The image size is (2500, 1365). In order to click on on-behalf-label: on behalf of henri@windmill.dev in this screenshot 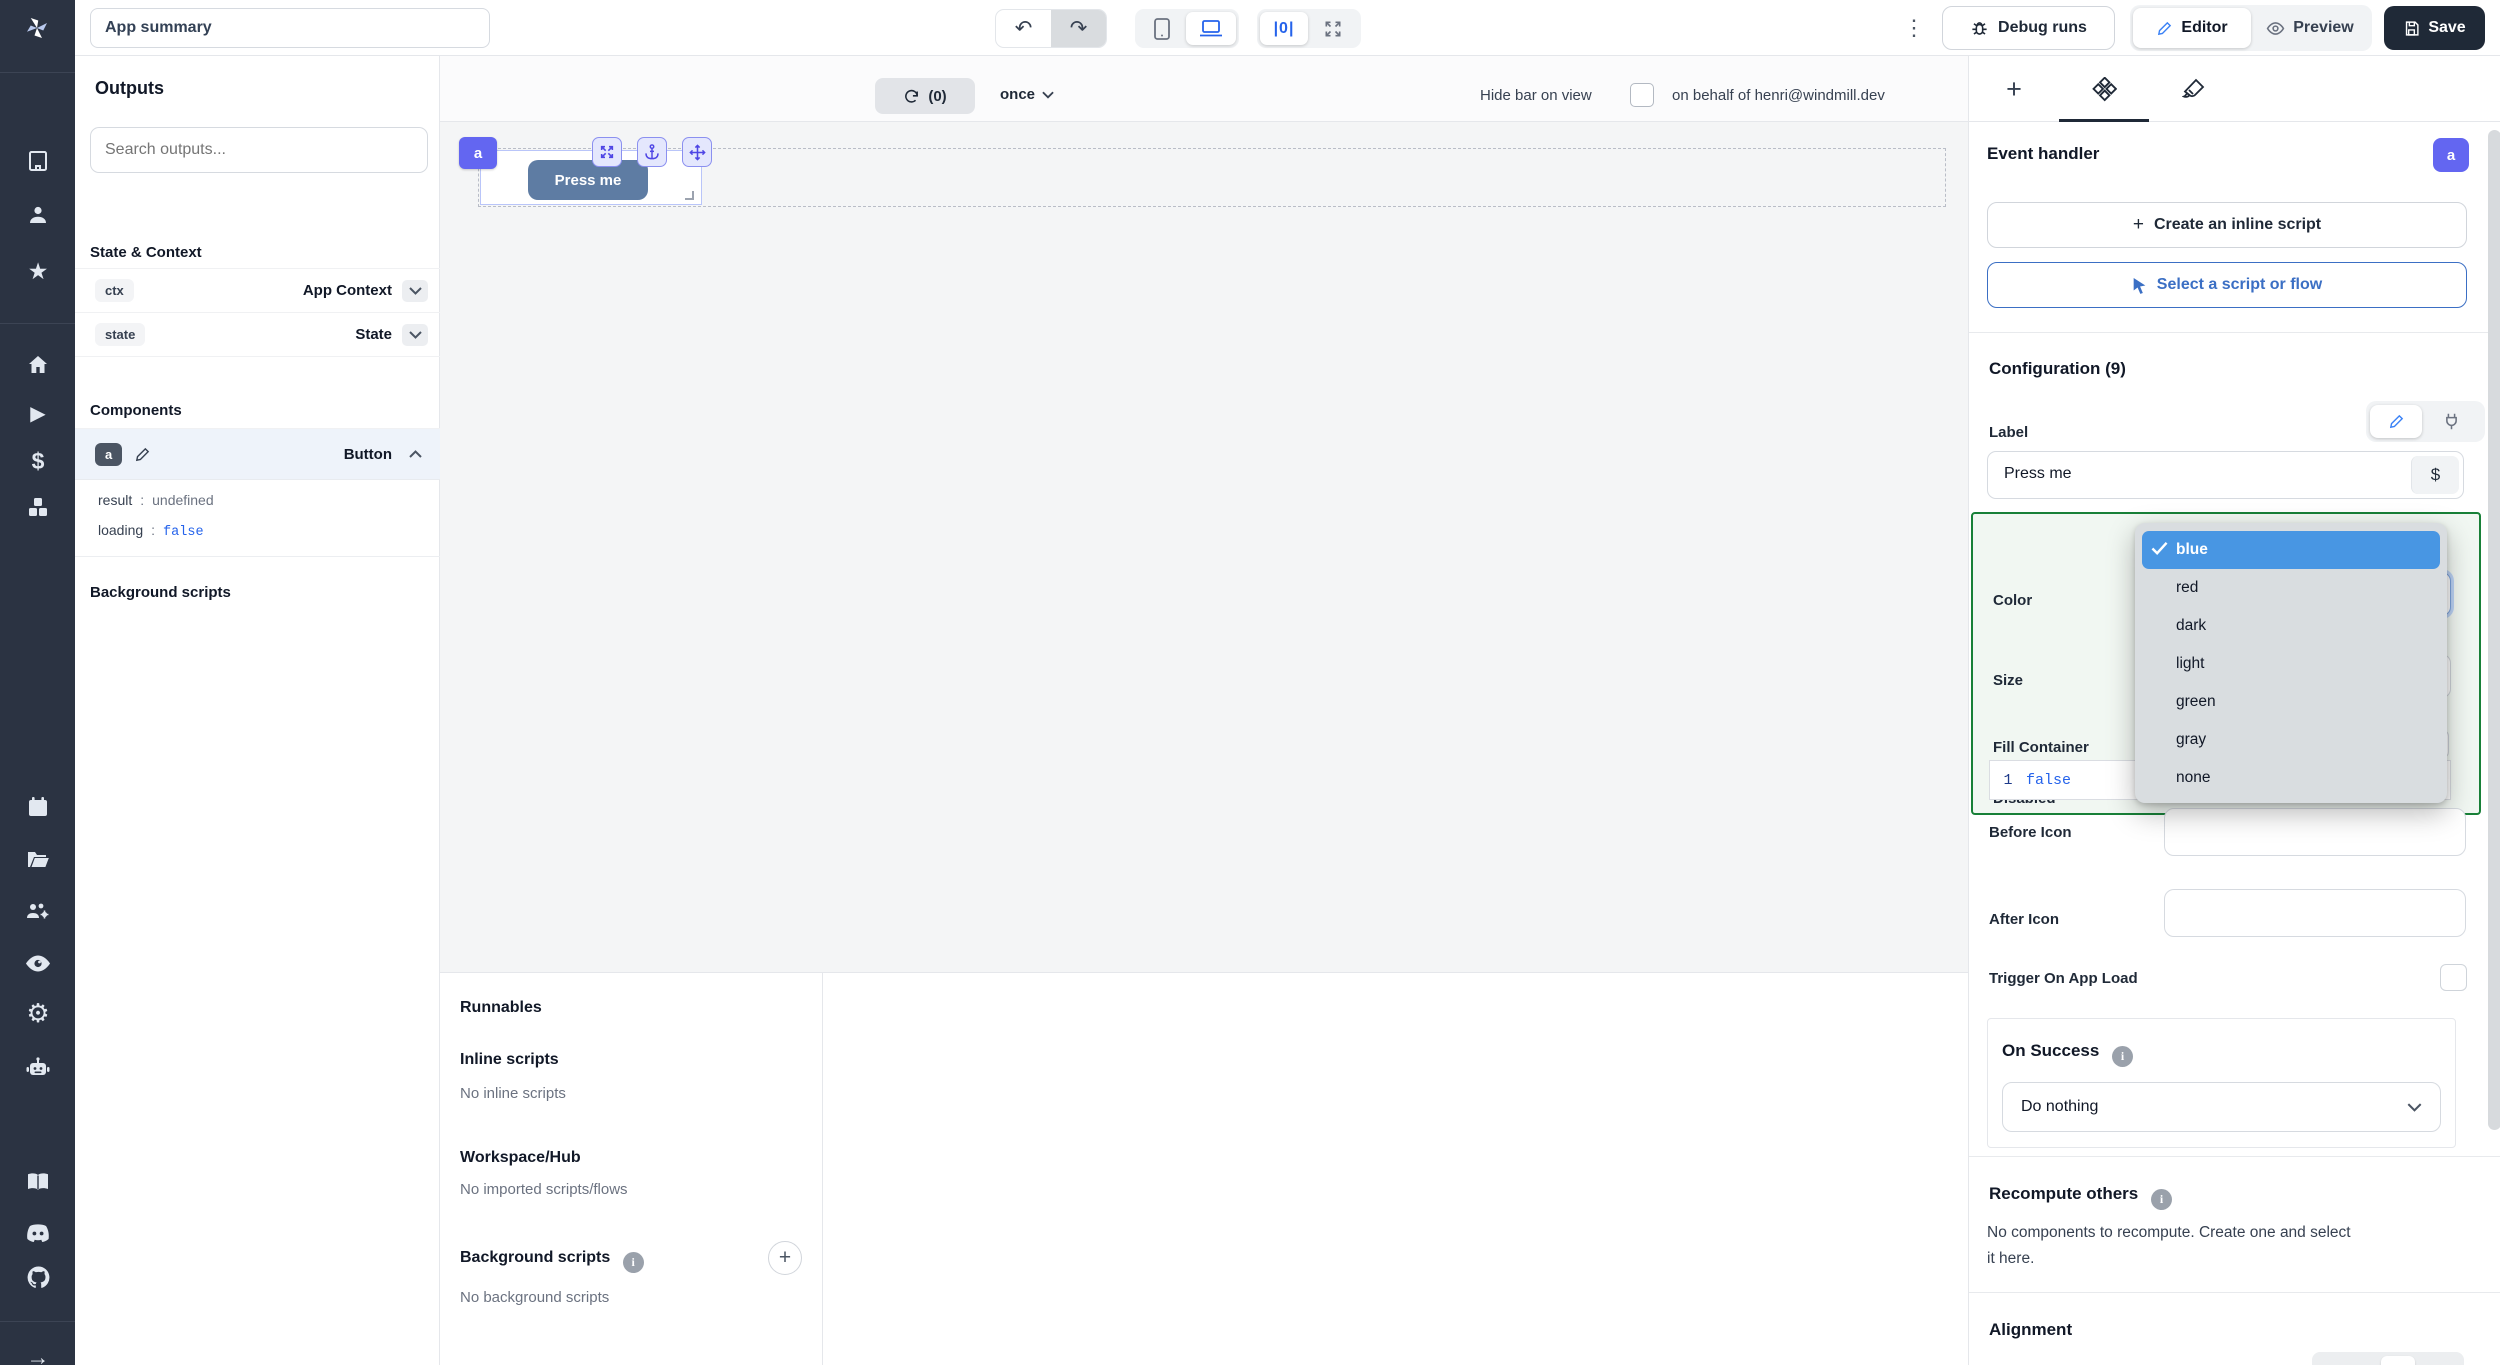, I will do `click(1778, 95)`.